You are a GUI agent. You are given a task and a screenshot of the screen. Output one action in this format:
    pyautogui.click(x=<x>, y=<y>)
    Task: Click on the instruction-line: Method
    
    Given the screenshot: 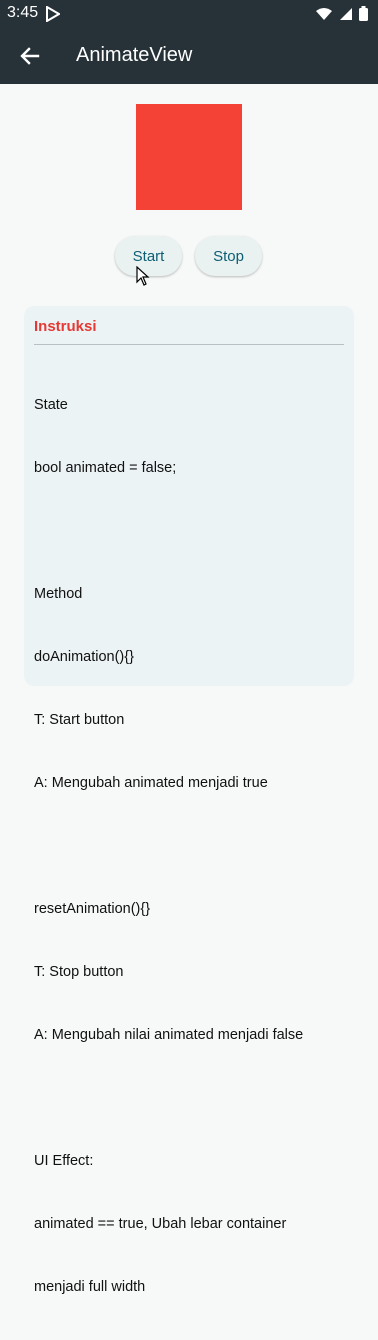 What is the action you would take?
    pyautogui.click(x=58, y=594)
    